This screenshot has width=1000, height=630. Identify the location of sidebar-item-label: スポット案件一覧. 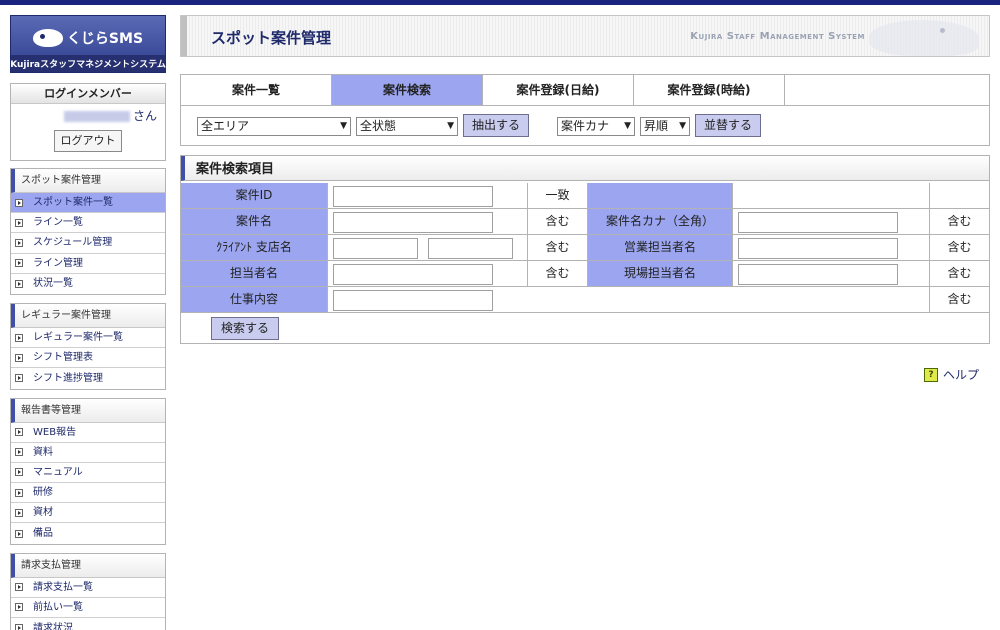
(73, 203).